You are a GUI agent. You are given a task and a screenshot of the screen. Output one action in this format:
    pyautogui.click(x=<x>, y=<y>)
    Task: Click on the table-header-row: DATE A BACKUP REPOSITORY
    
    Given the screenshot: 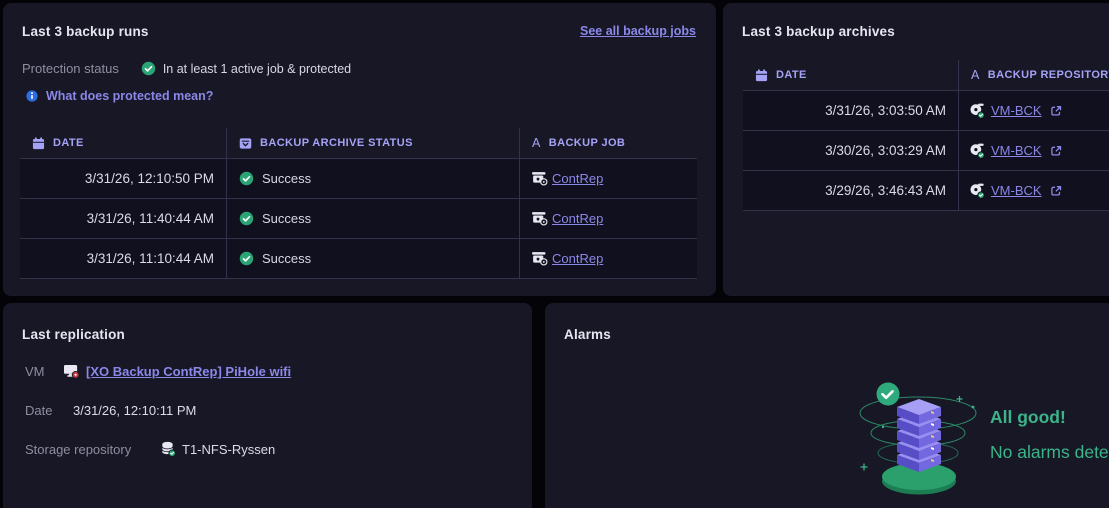 What is the action you would take?
    pyautogui.click(x=926, y=75)
    